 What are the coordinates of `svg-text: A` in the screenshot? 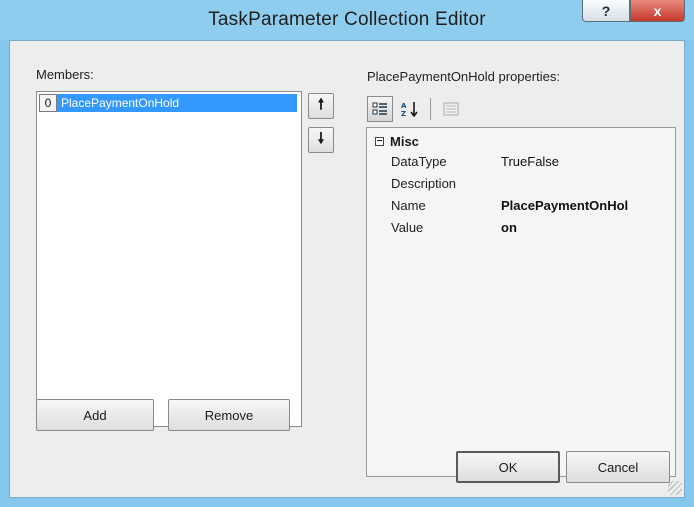 It's located at (404, 106).